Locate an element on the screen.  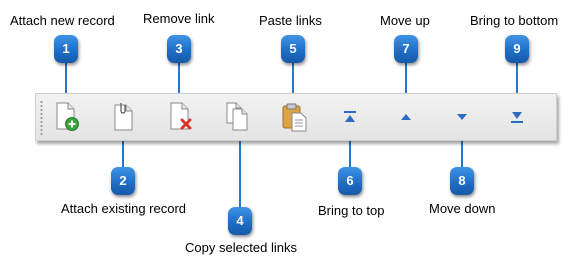
callout-label-paste-links: Paste links is located at coordinates (290, 20).